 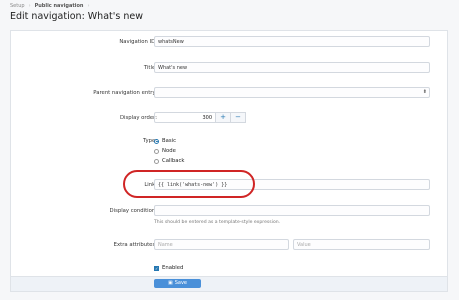 I want to click on save-icon: ▣, so click(x=170, y=283).